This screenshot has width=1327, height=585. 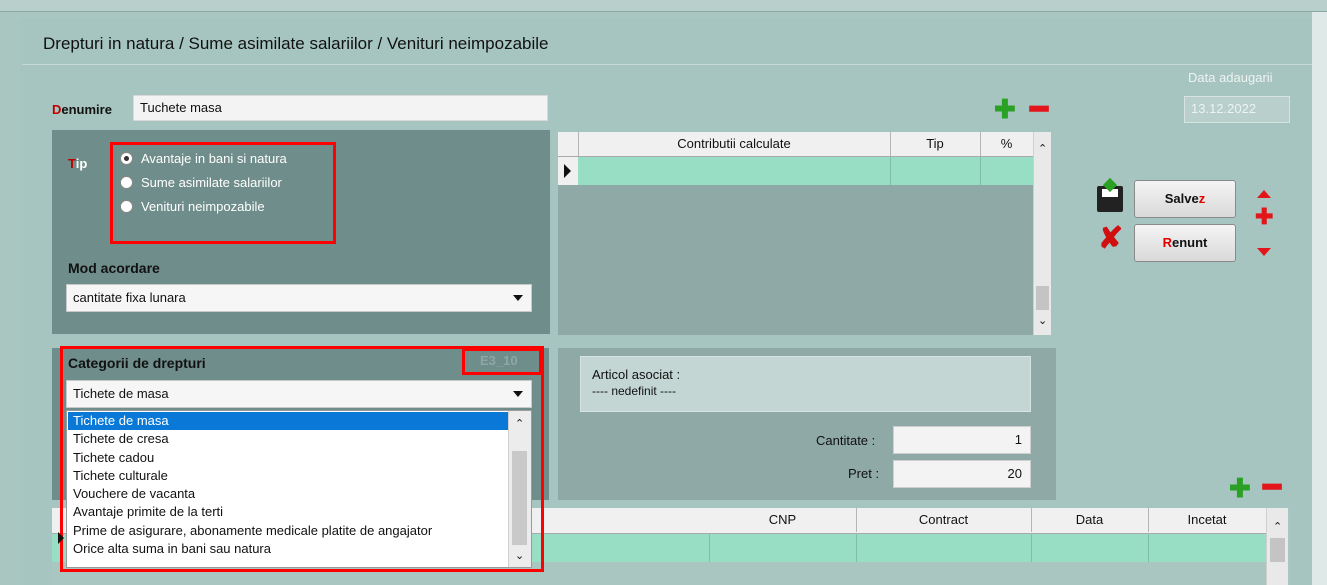 I want to click on column-header: %, so click(x=1007, y=144).